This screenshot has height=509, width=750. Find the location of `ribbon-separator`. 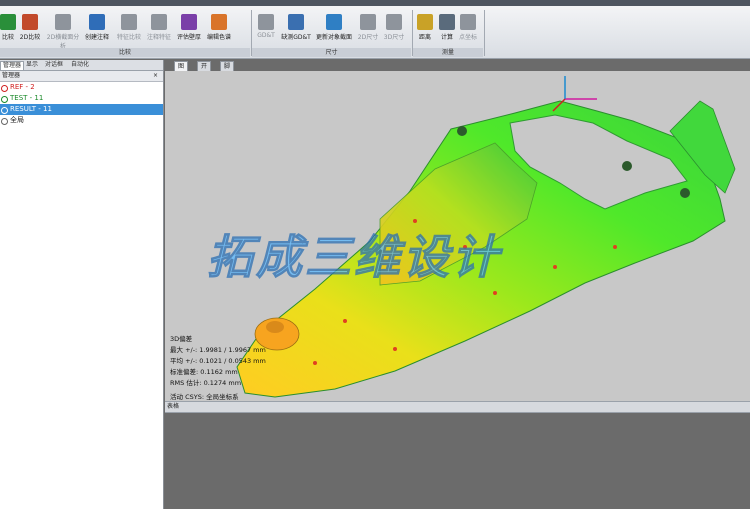

ribbon-separator is located at coordinates (484, 33).